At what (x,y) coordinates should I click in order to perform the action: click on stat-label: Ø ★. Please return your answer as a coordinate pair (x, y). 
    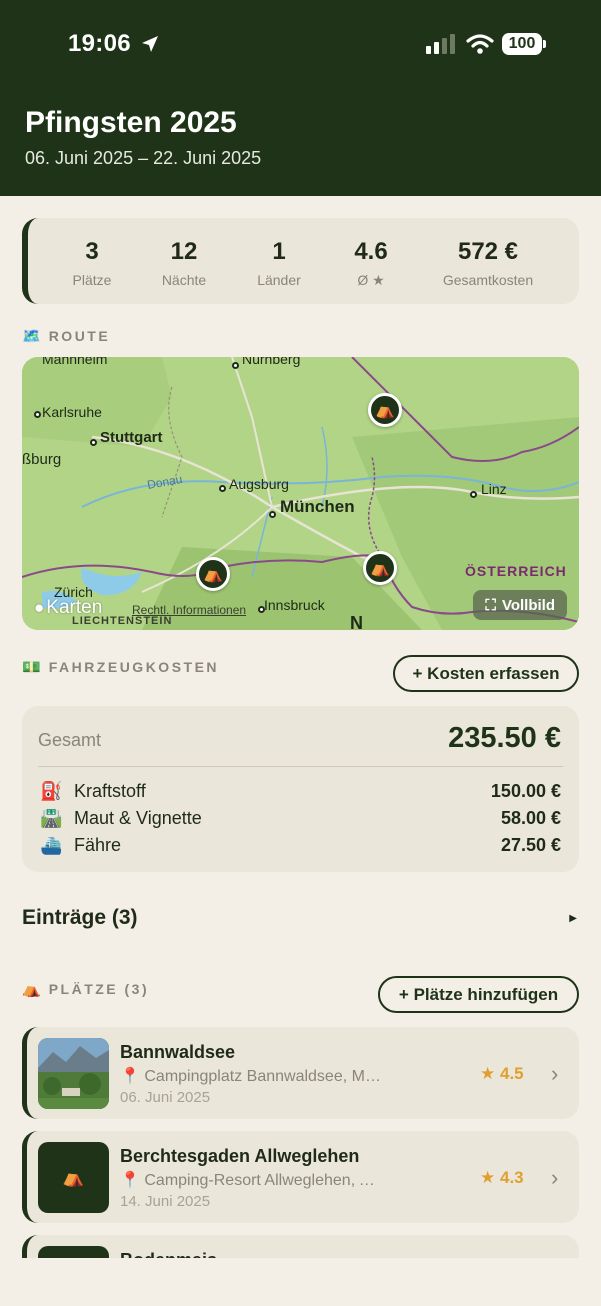
    Looking at the image, I should click on (371, 280).